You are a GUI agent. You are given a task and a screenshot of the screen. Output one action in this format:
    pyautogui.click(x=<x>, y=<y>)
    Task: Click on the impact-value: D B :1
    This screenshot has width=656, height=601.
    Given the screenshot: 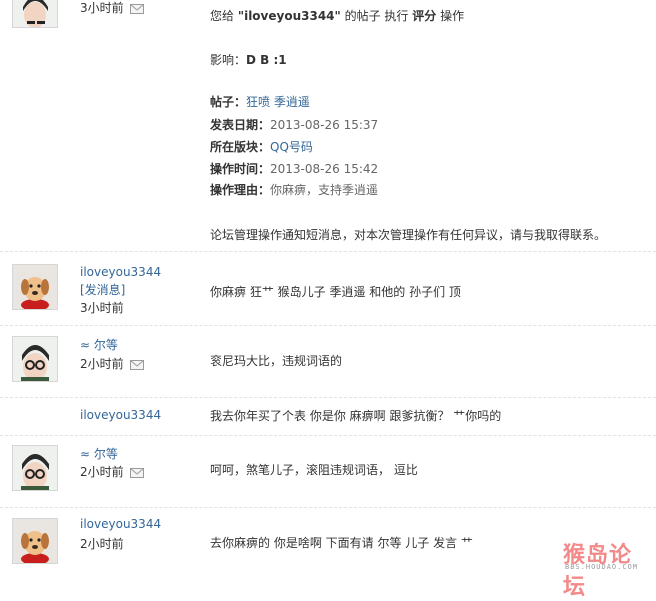 What is the action you would take?
    pyautogui.click(x=266, y=60)
    